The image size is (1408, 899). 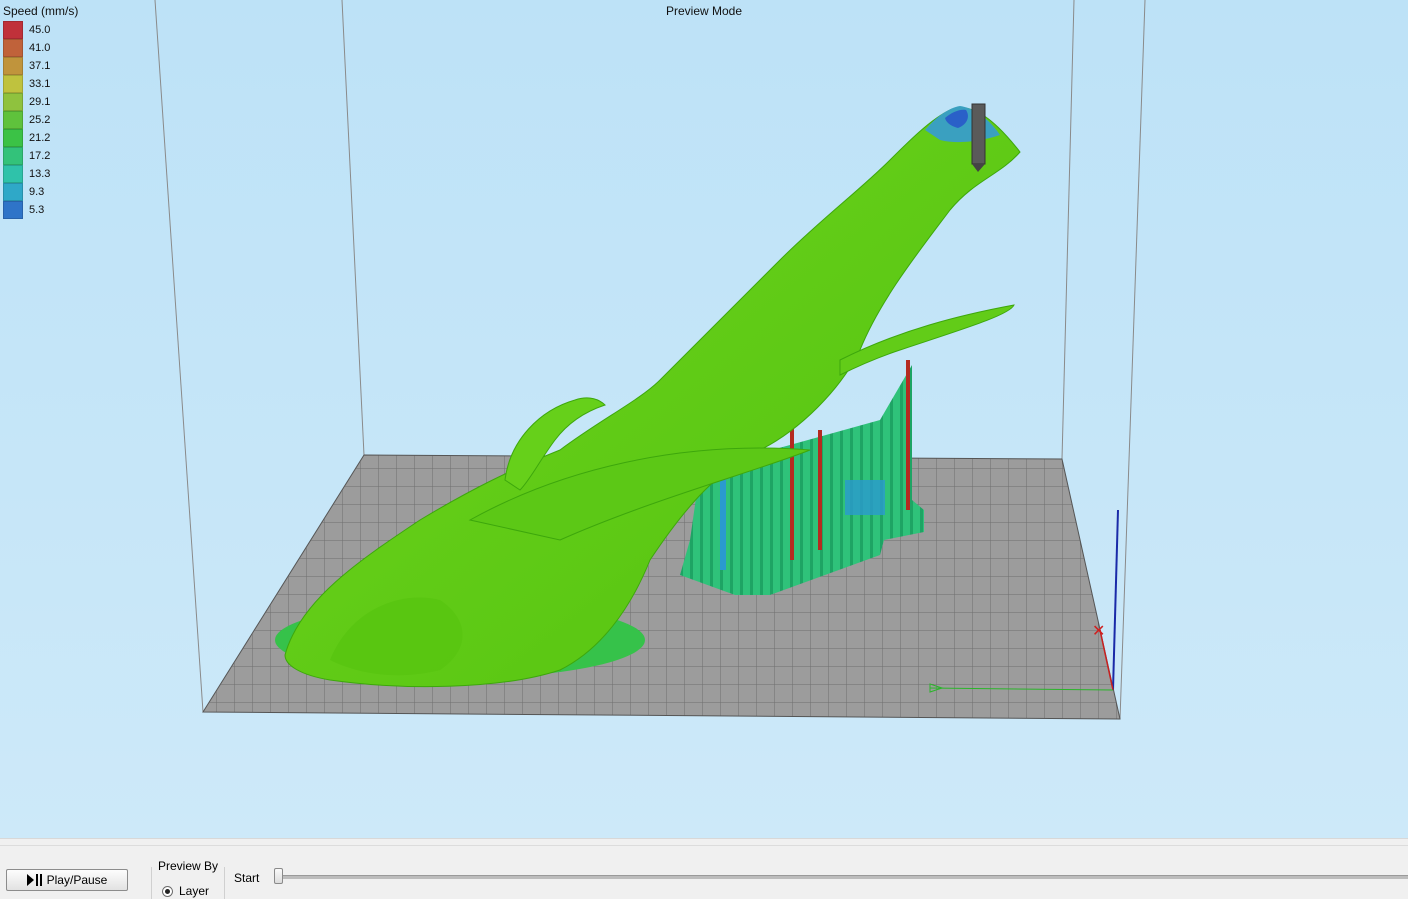 What do you see at coordinates (247, 878) in the screenshot?
I see `start-label: Start` at bounding box center [247, 878].